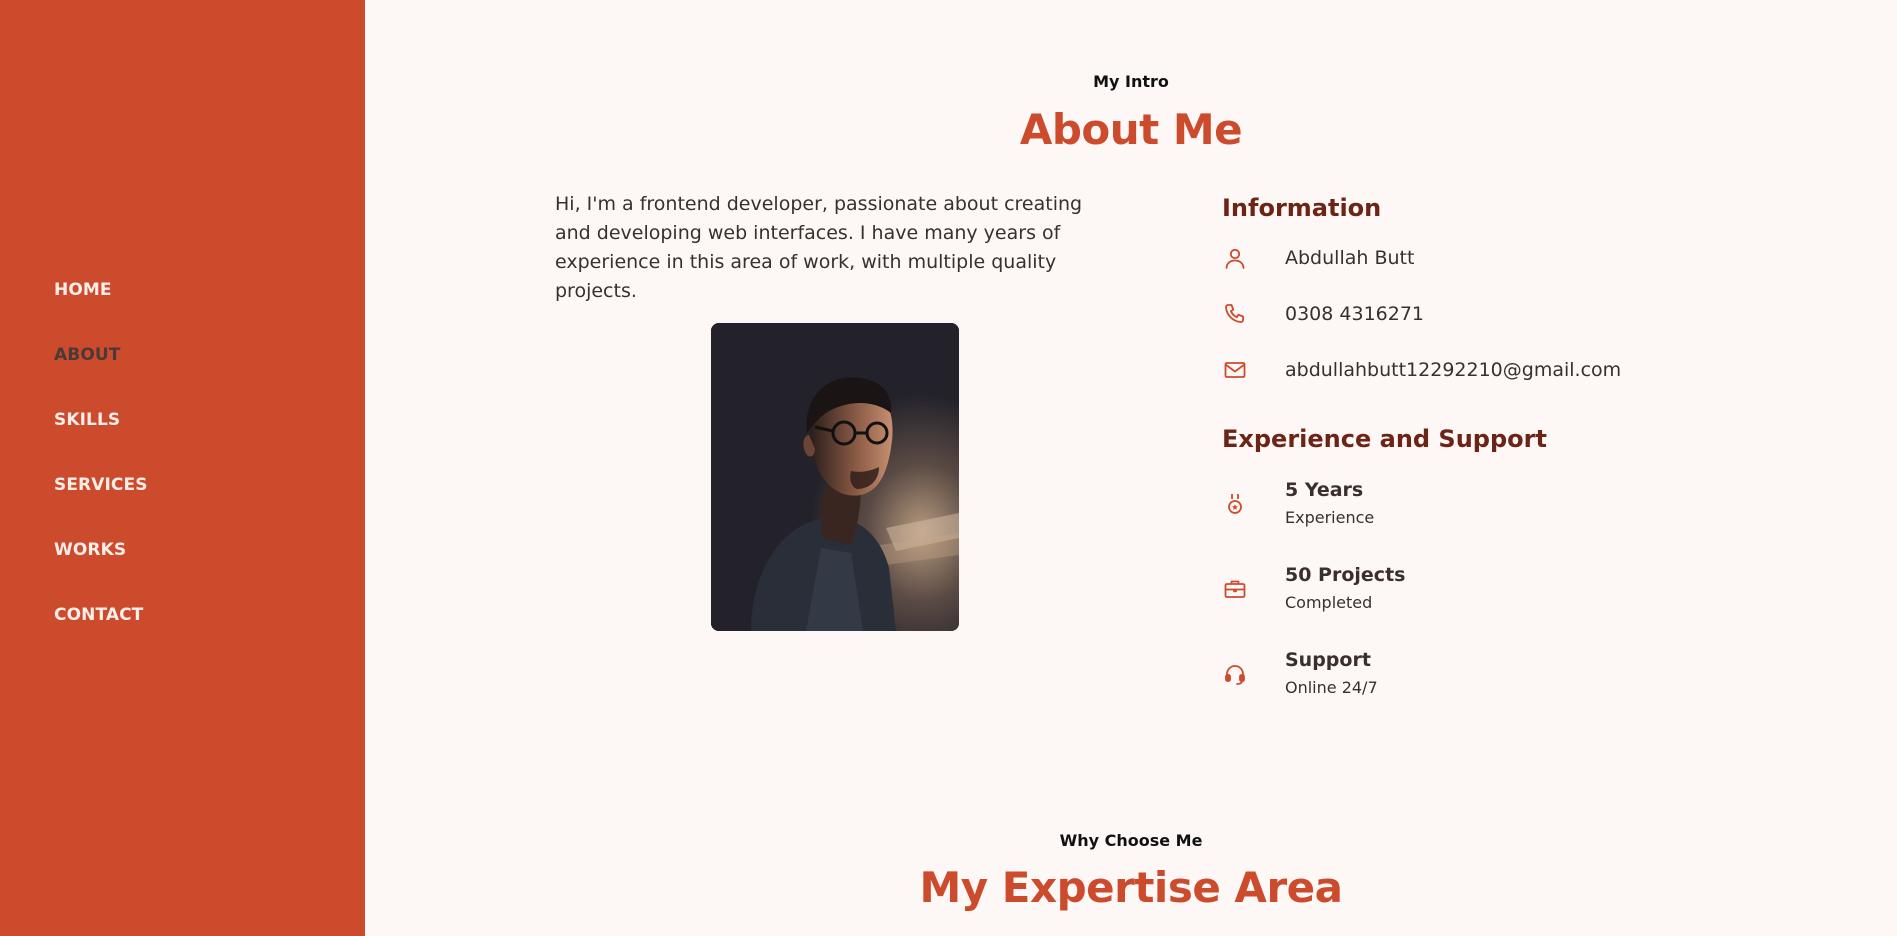 This screenshot has width=1897, height=936. I want to click on nav-item-skills: SKILLS, so click(101, 438).